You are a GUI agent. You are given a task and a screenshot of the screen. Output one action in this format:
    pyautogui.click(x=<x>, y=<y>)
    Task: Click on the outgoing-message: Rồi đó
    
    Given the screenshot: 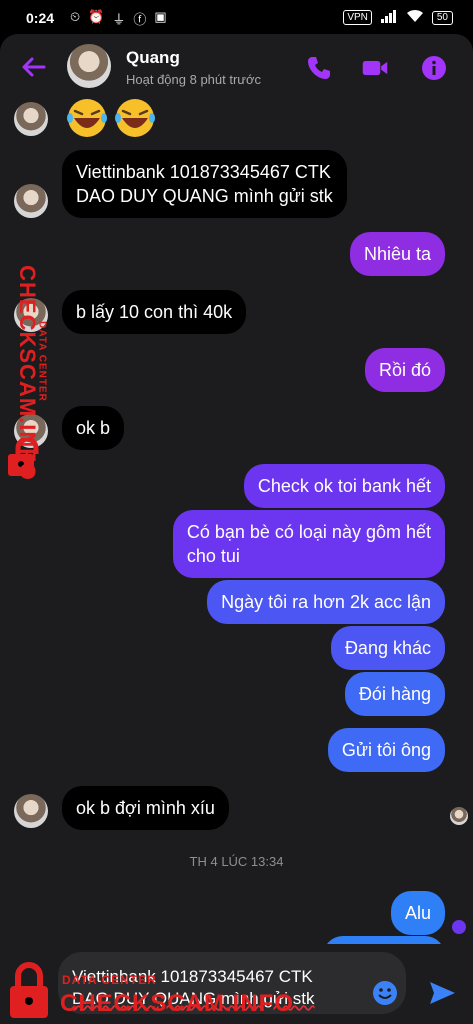 What is the action you would take?
    pyautogui.click(x=404, y=370)
    